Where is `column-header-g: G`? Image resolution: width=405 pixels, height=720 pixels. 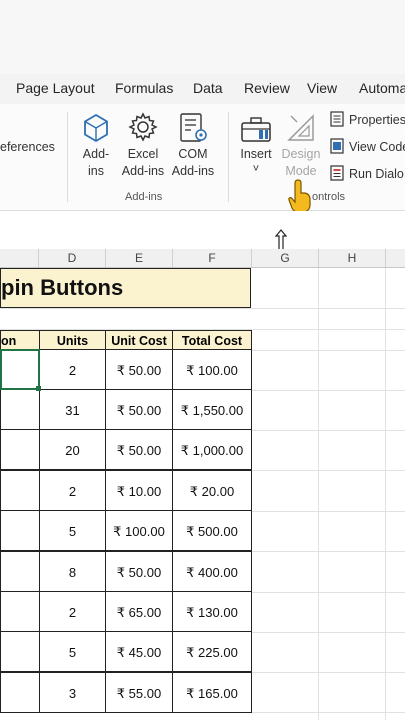 column-header-g: G is located at coordinates (285, 258).